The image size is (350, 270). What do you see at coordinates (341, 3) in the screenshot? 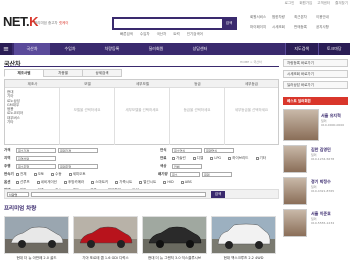
I see `bookmark-link: 즐겨찾기` at bounding box center [341, 3].